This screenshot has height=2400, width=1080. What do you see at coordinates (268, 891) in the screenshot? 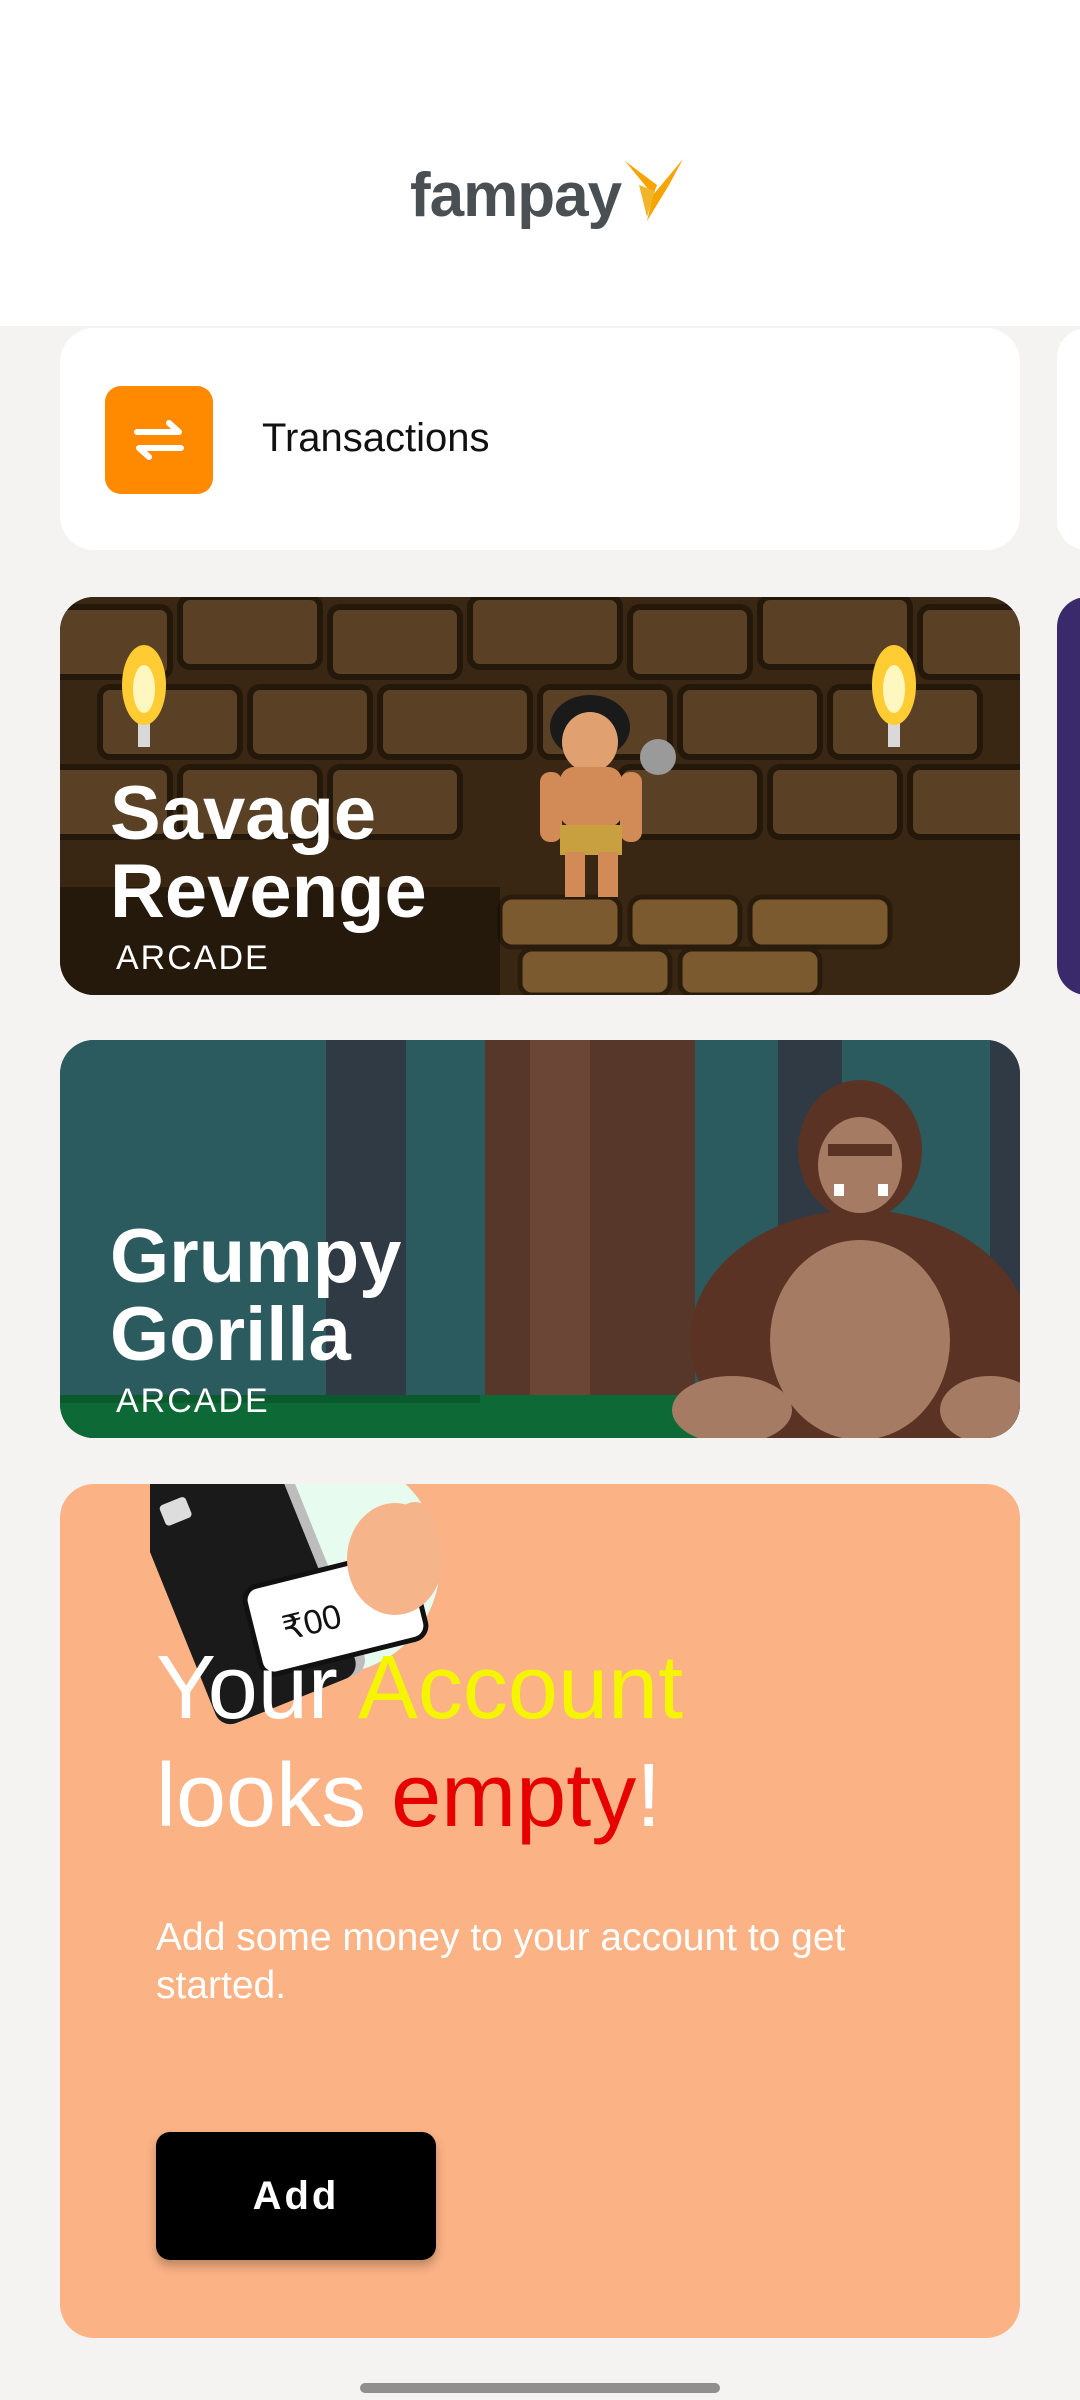
I see `game-title-line2: Revenge` at bounding box center [268, 891].